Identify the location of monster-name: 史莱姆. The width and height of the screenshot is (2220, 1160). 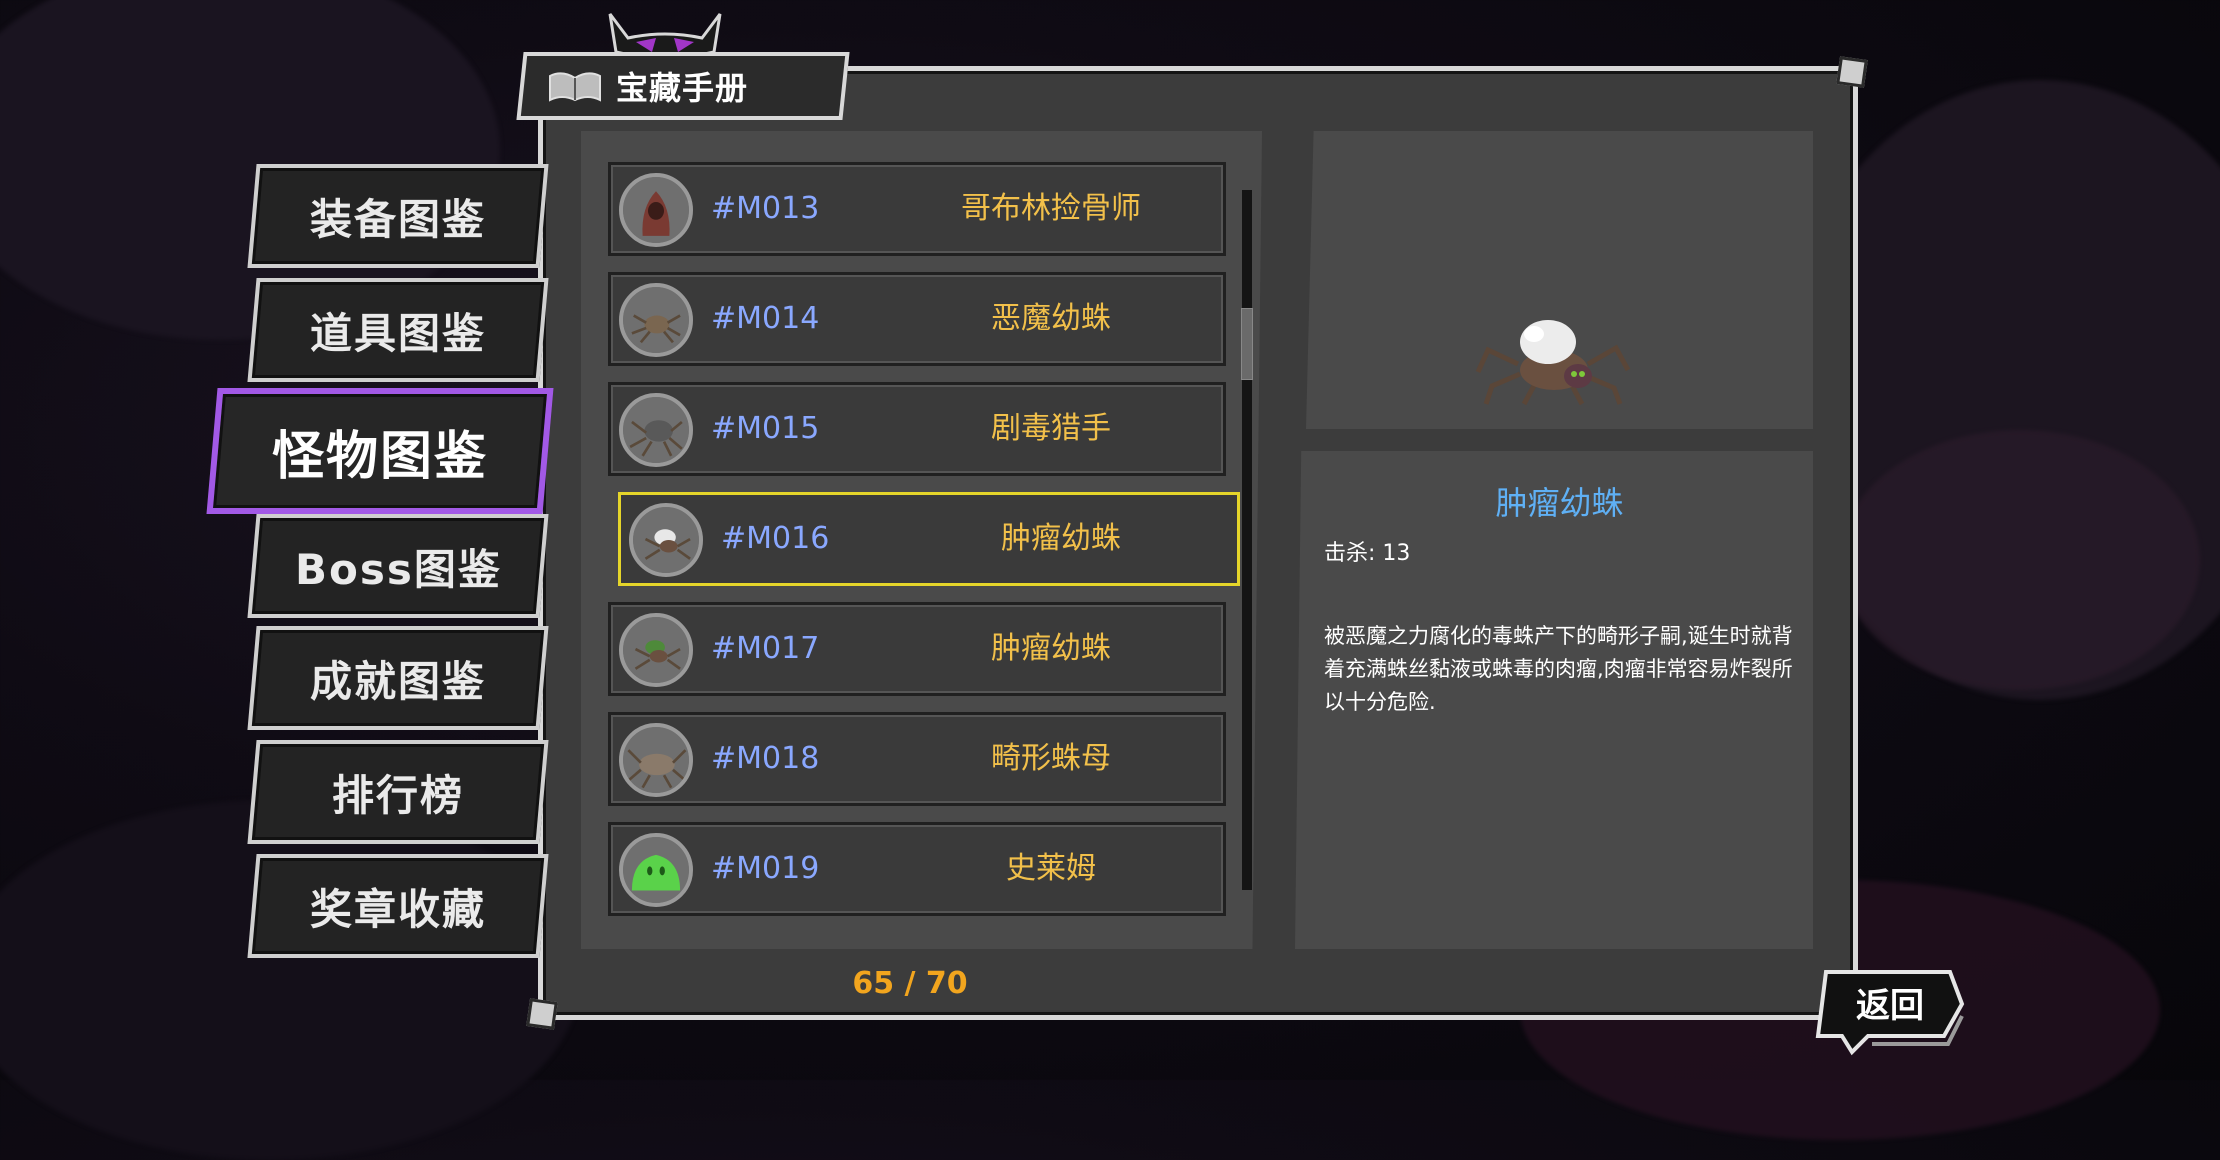
(1051, 868).